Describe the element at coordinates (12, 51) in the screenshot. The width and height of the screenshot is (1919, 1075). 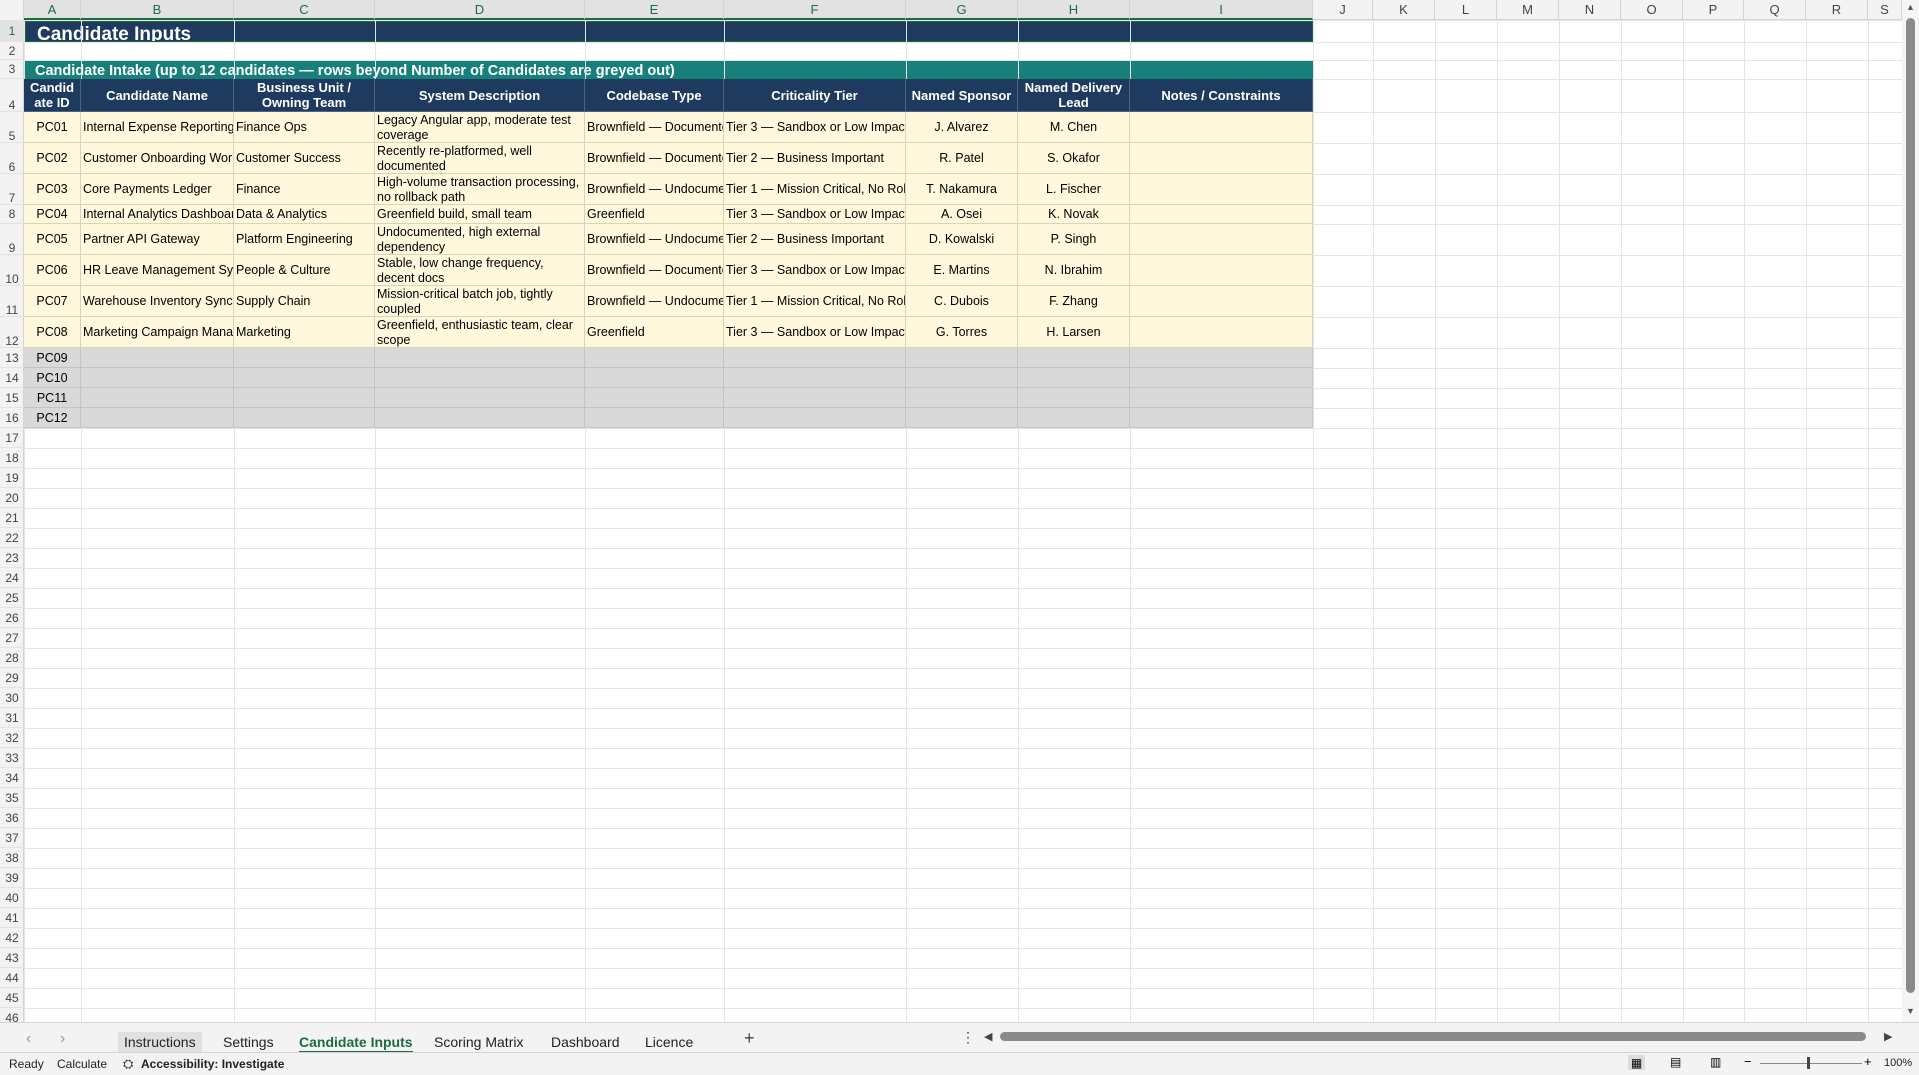
I see `row-header-2: 2` at that location.